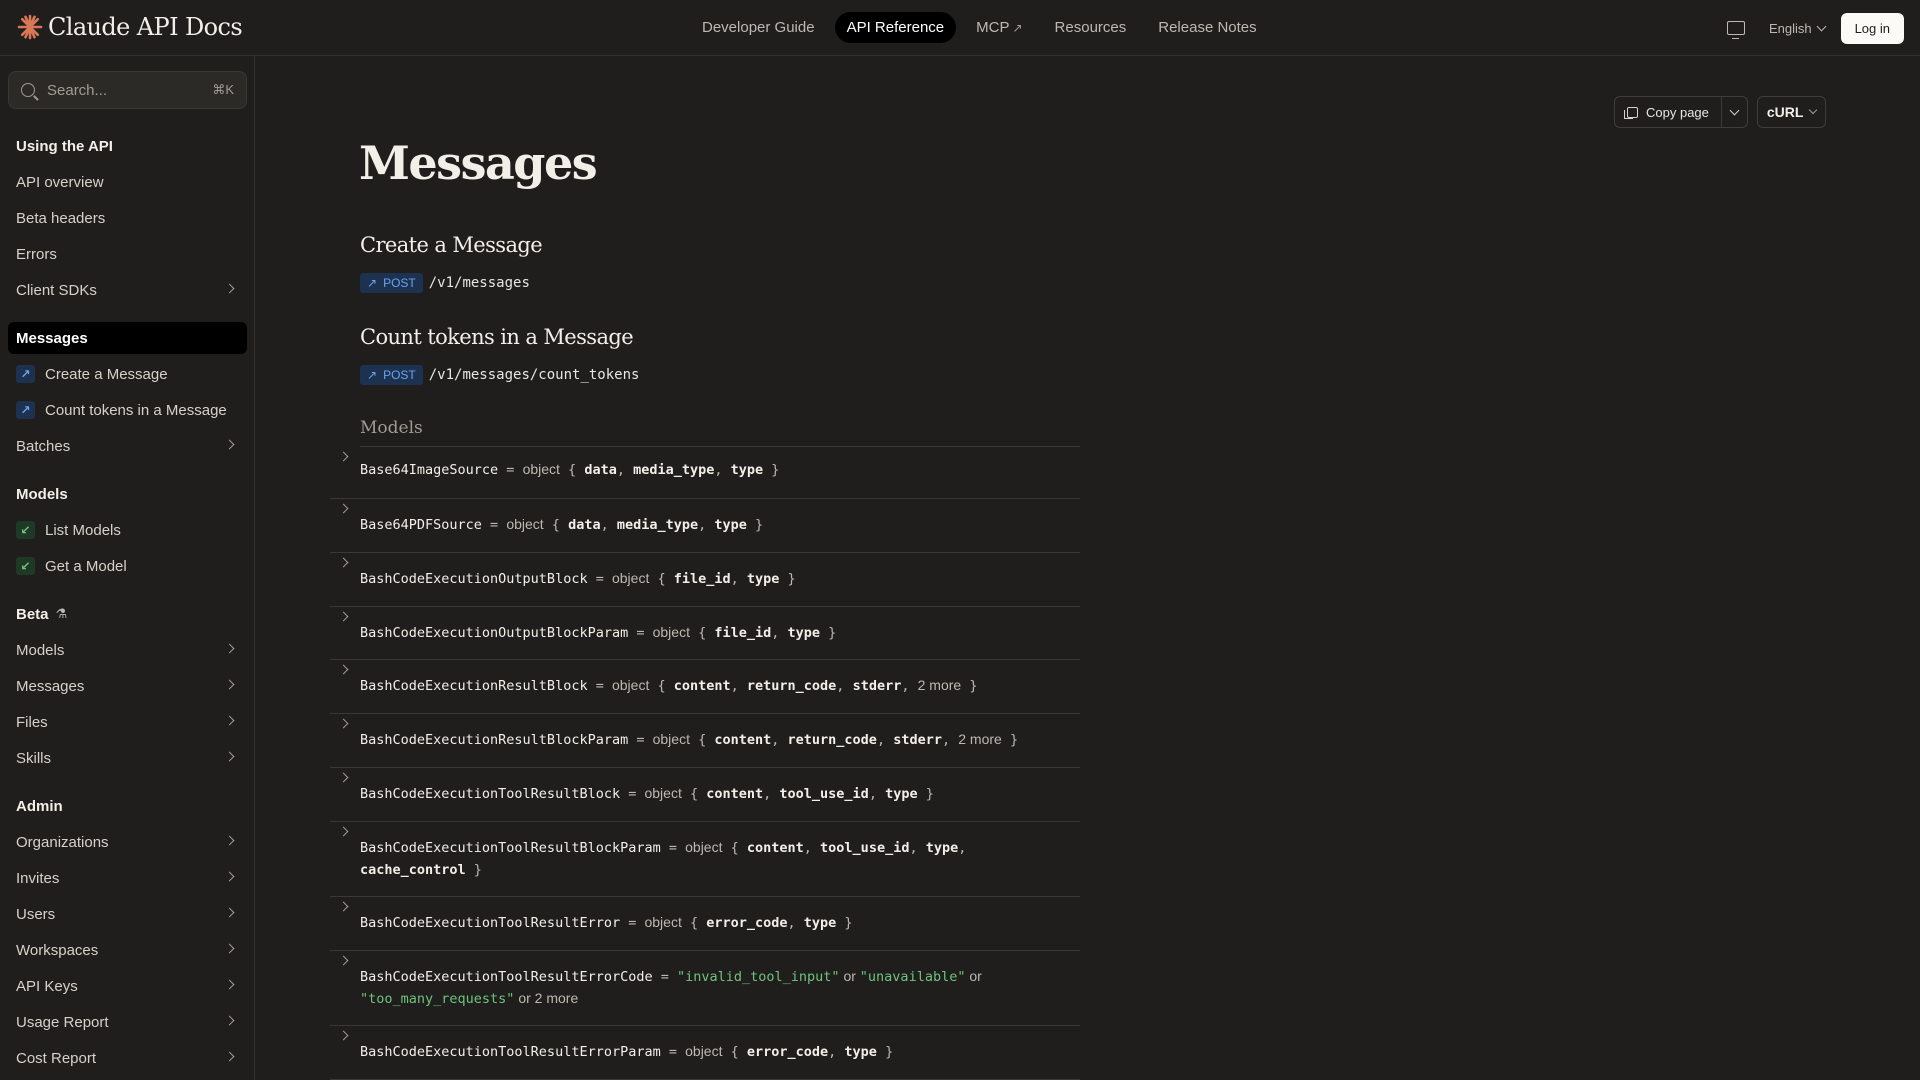  What do you see at coordinates (127, 914) in the screenshot?
I see `sidebar-item-users: Users` at bounding box center [127, 914].